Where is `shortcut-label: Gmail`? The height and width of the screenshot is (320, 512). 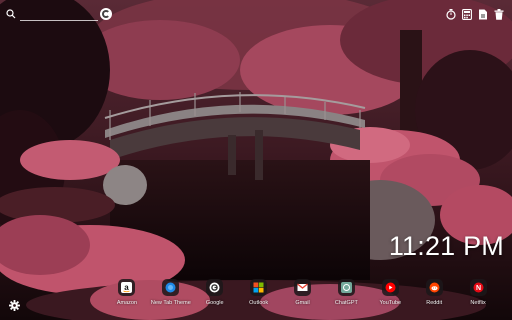 shortcut-label: Gmail is located at coordinates (302, 303).